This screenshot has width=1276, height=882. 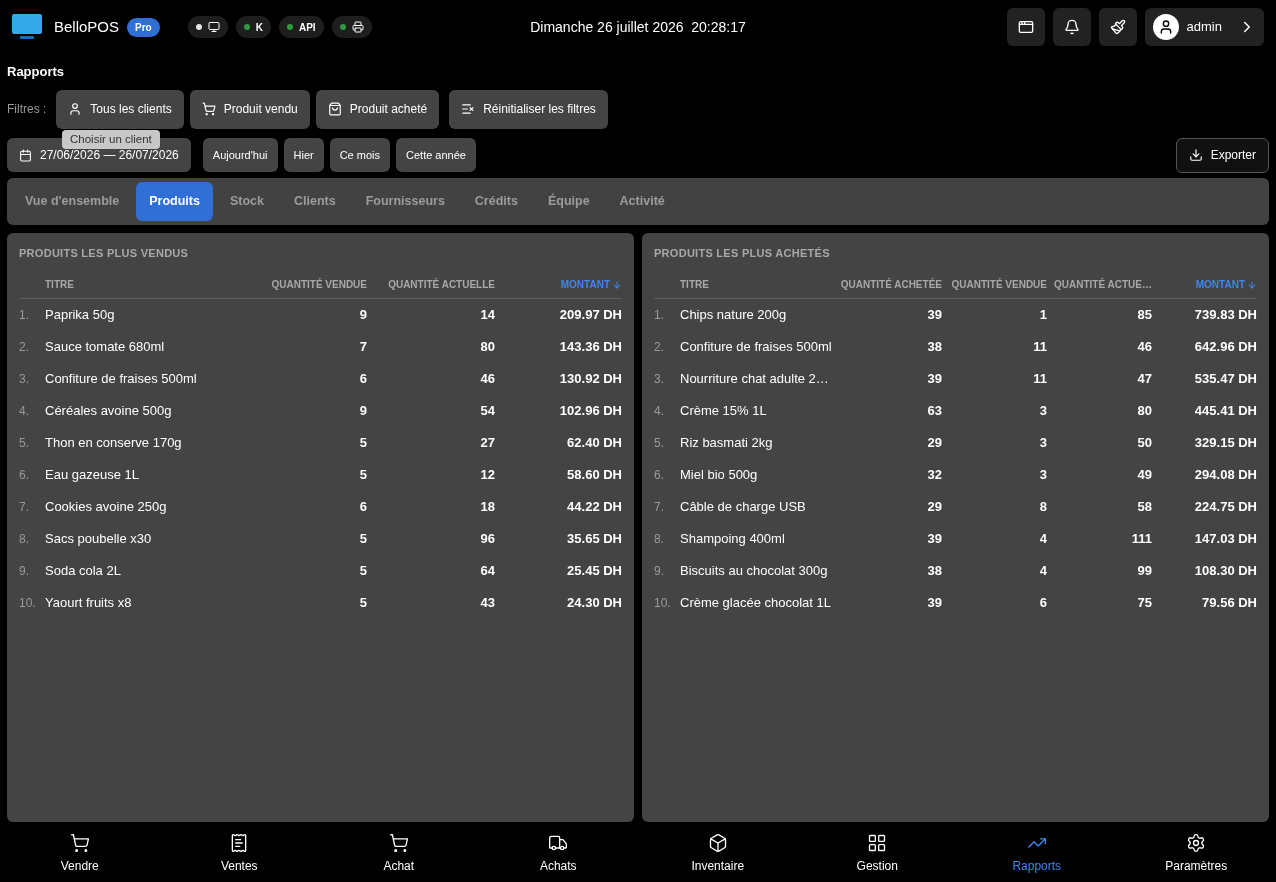 What do you see at coordinates (24, 347) in the screenshot?
I see `row-number: 2.` at bounding box center [24, 347].